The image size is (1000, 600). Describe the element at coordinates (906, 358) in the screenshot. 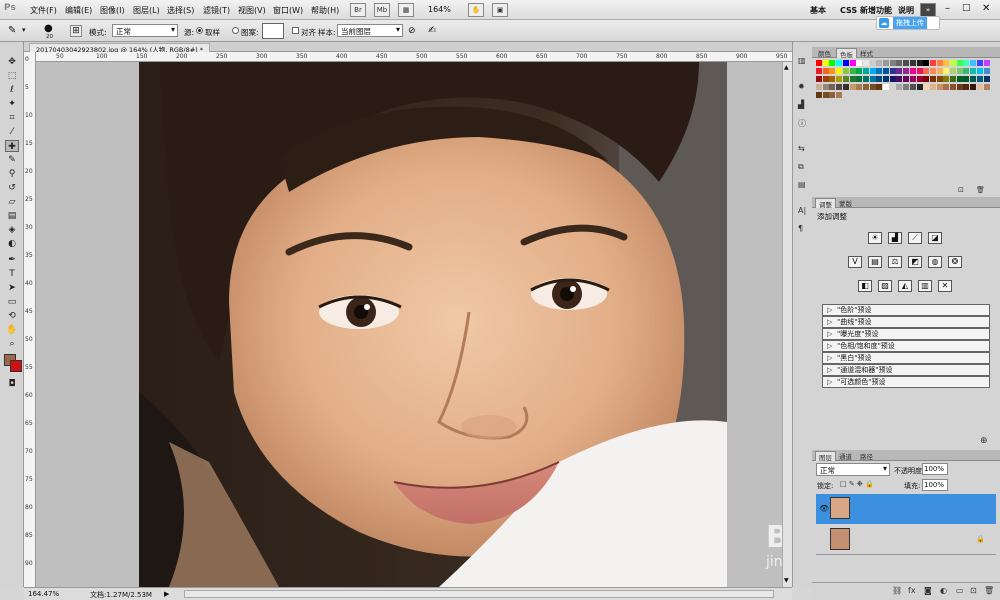

I see `preset-black-white: ▷ "黑白"预设` at that location.